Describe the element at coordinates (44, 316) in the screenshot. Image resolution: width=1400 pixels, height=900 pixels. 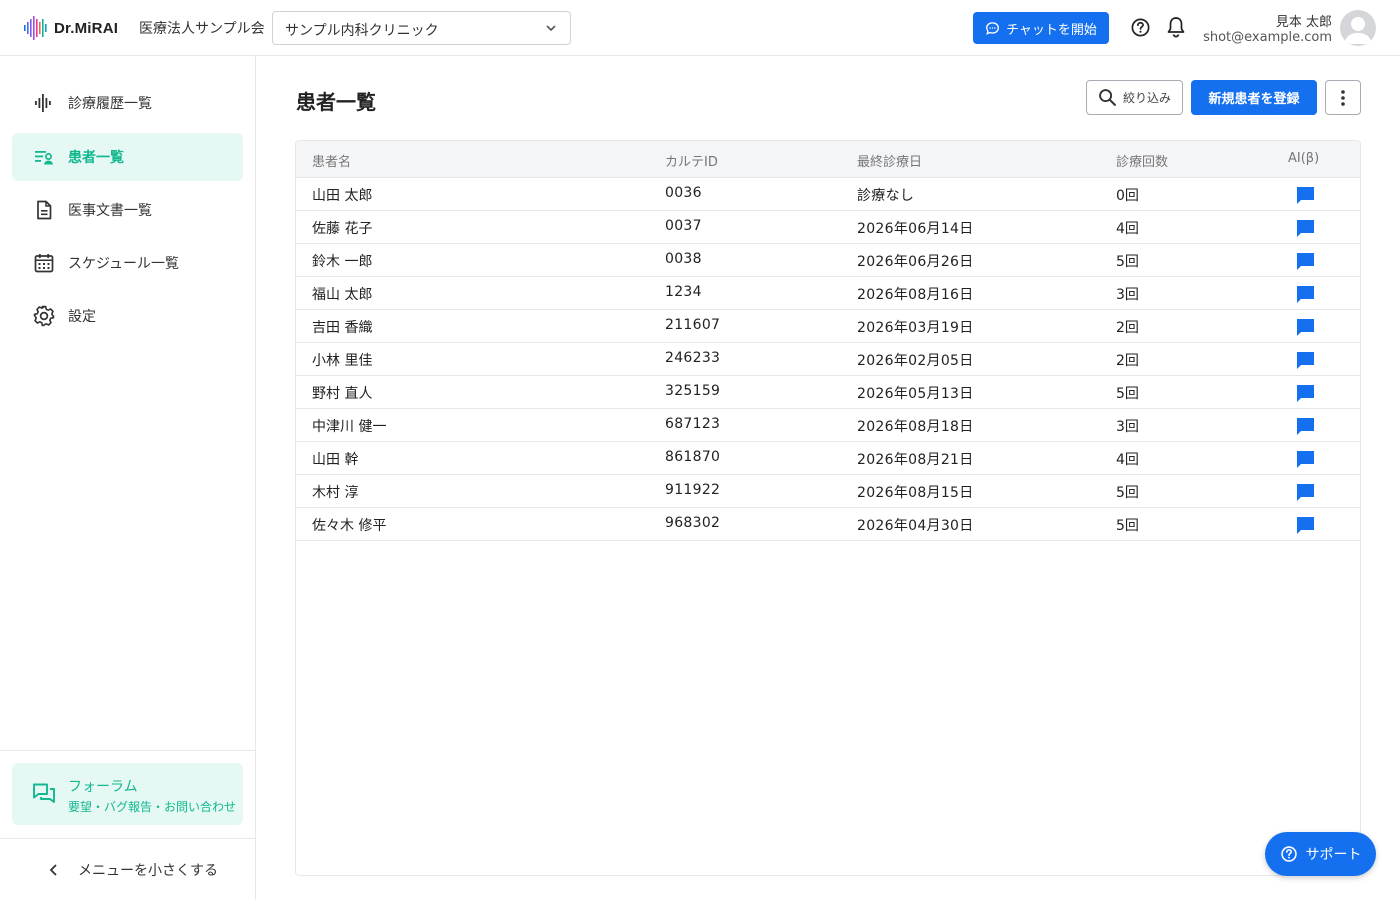
I see `gear-icon` at that location.